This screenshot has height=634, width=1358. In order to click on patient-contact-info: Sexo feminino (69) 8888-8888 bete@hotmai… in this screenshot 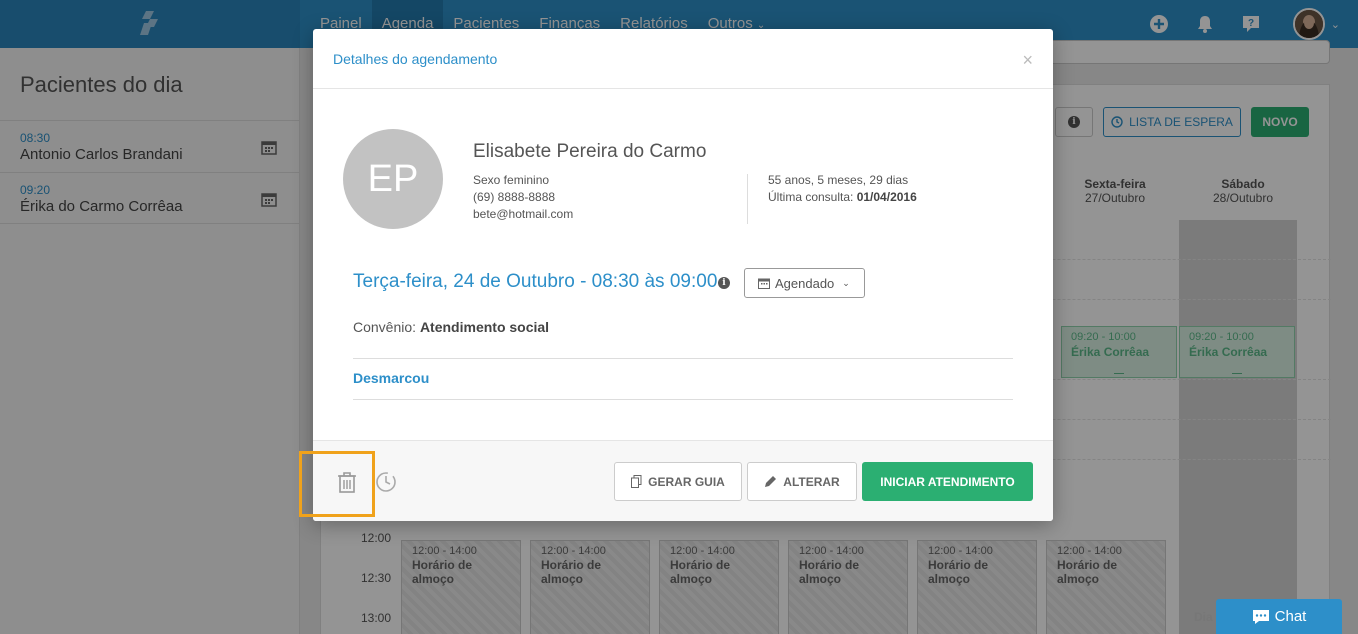, I will do `click(523, 197)`.